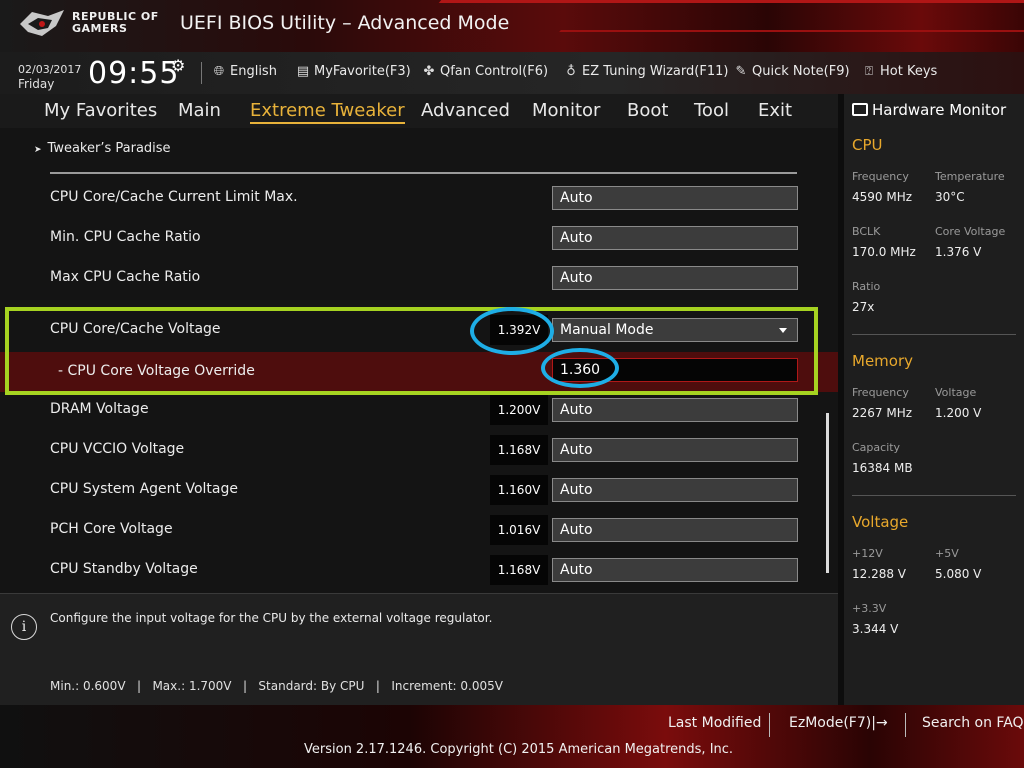 The image size is (1024, 768). Describe the element at coordinates (863, 307) in the screenshot. I see `ratio-value: 27x` at that location.